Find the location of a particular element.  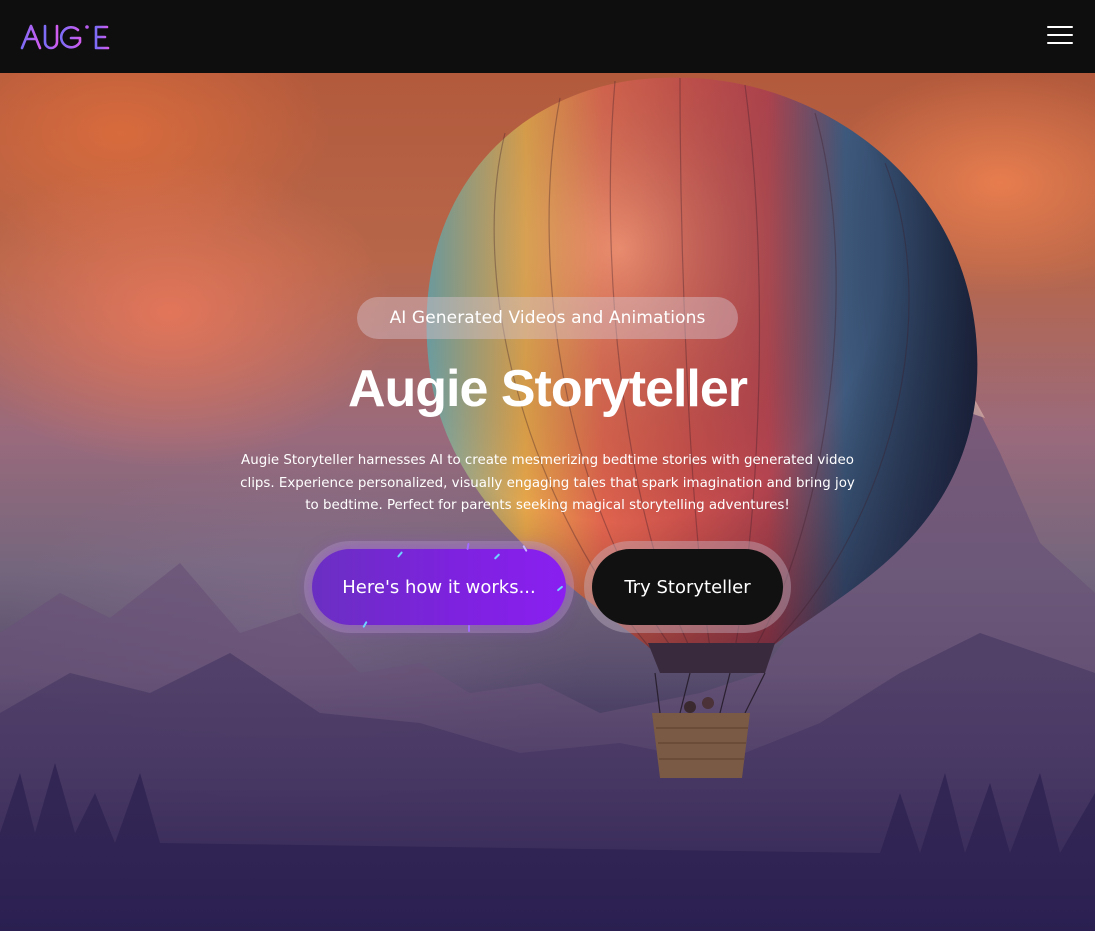

try-storyteller-button-frame: Try Storyteller is located at coordinates (687, 587).